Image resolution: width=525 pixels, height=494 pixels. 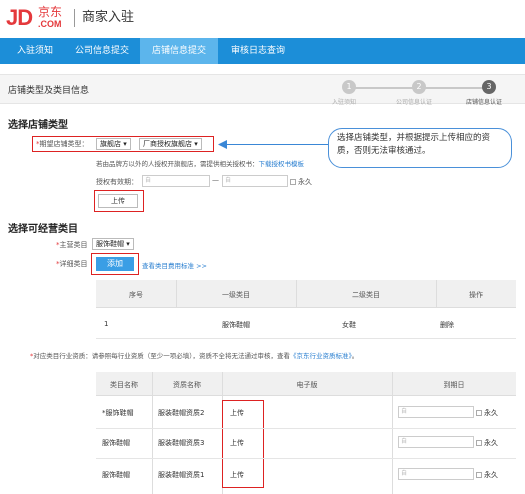 I want to click on main-category-label: *主营类目, so click(x=72, y=245).